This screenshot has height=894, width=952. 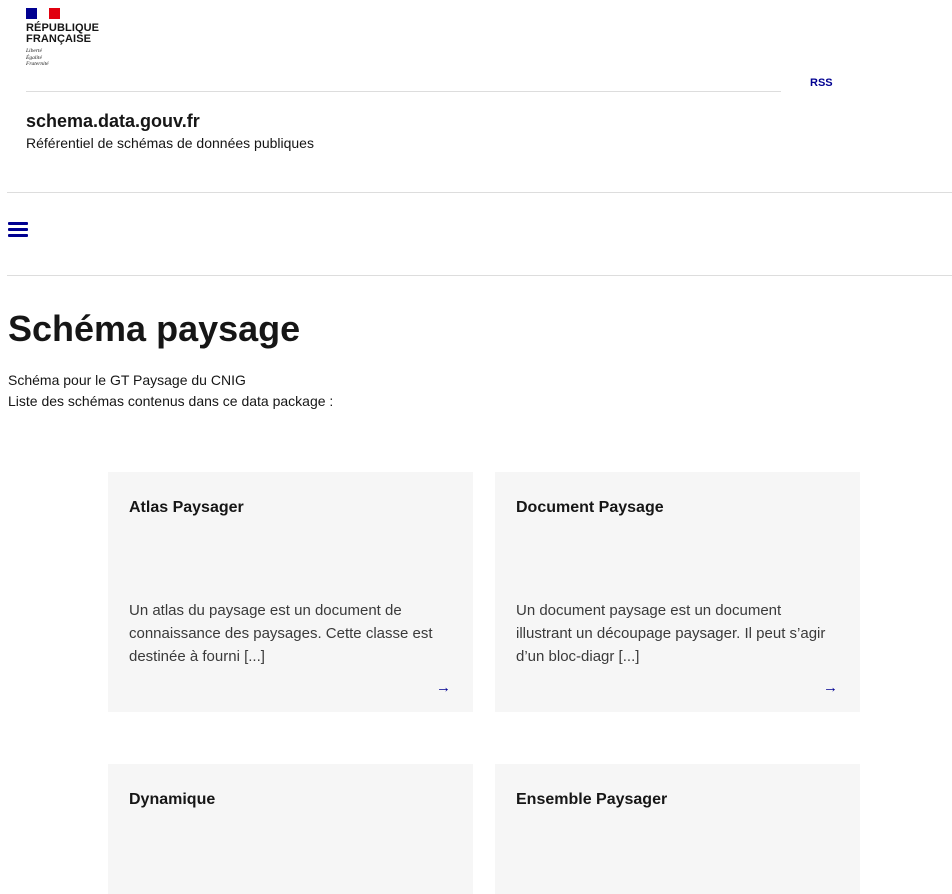 What do you see at coordinates (170, 121) in the screenshot?
I see `service-title: schema.data.gouv.fr` at bounding box center [170, 121].